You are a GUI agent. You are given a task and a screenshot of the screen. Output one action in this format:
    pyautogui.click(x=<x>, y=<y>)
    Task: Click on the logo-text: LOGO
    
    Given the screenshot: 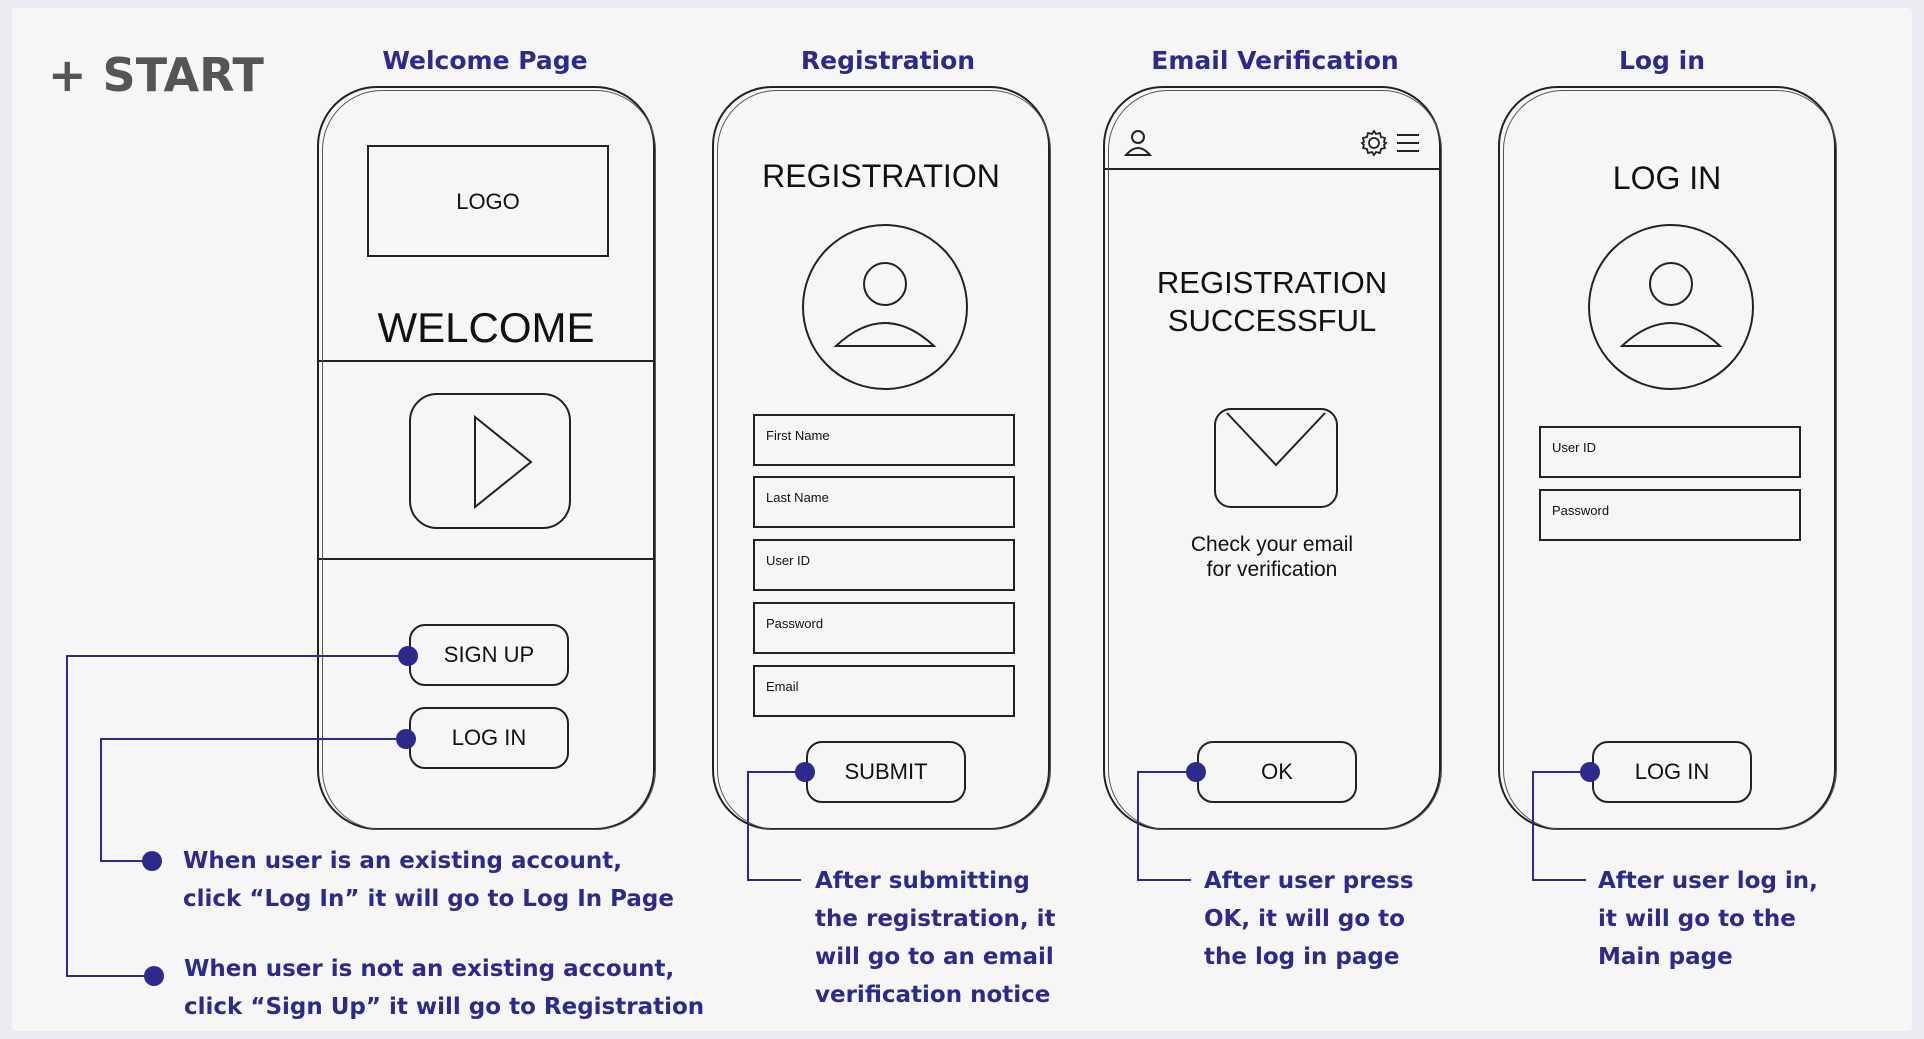 What is the action you would take?
    pyautogui.click(x=488, y=201)
    